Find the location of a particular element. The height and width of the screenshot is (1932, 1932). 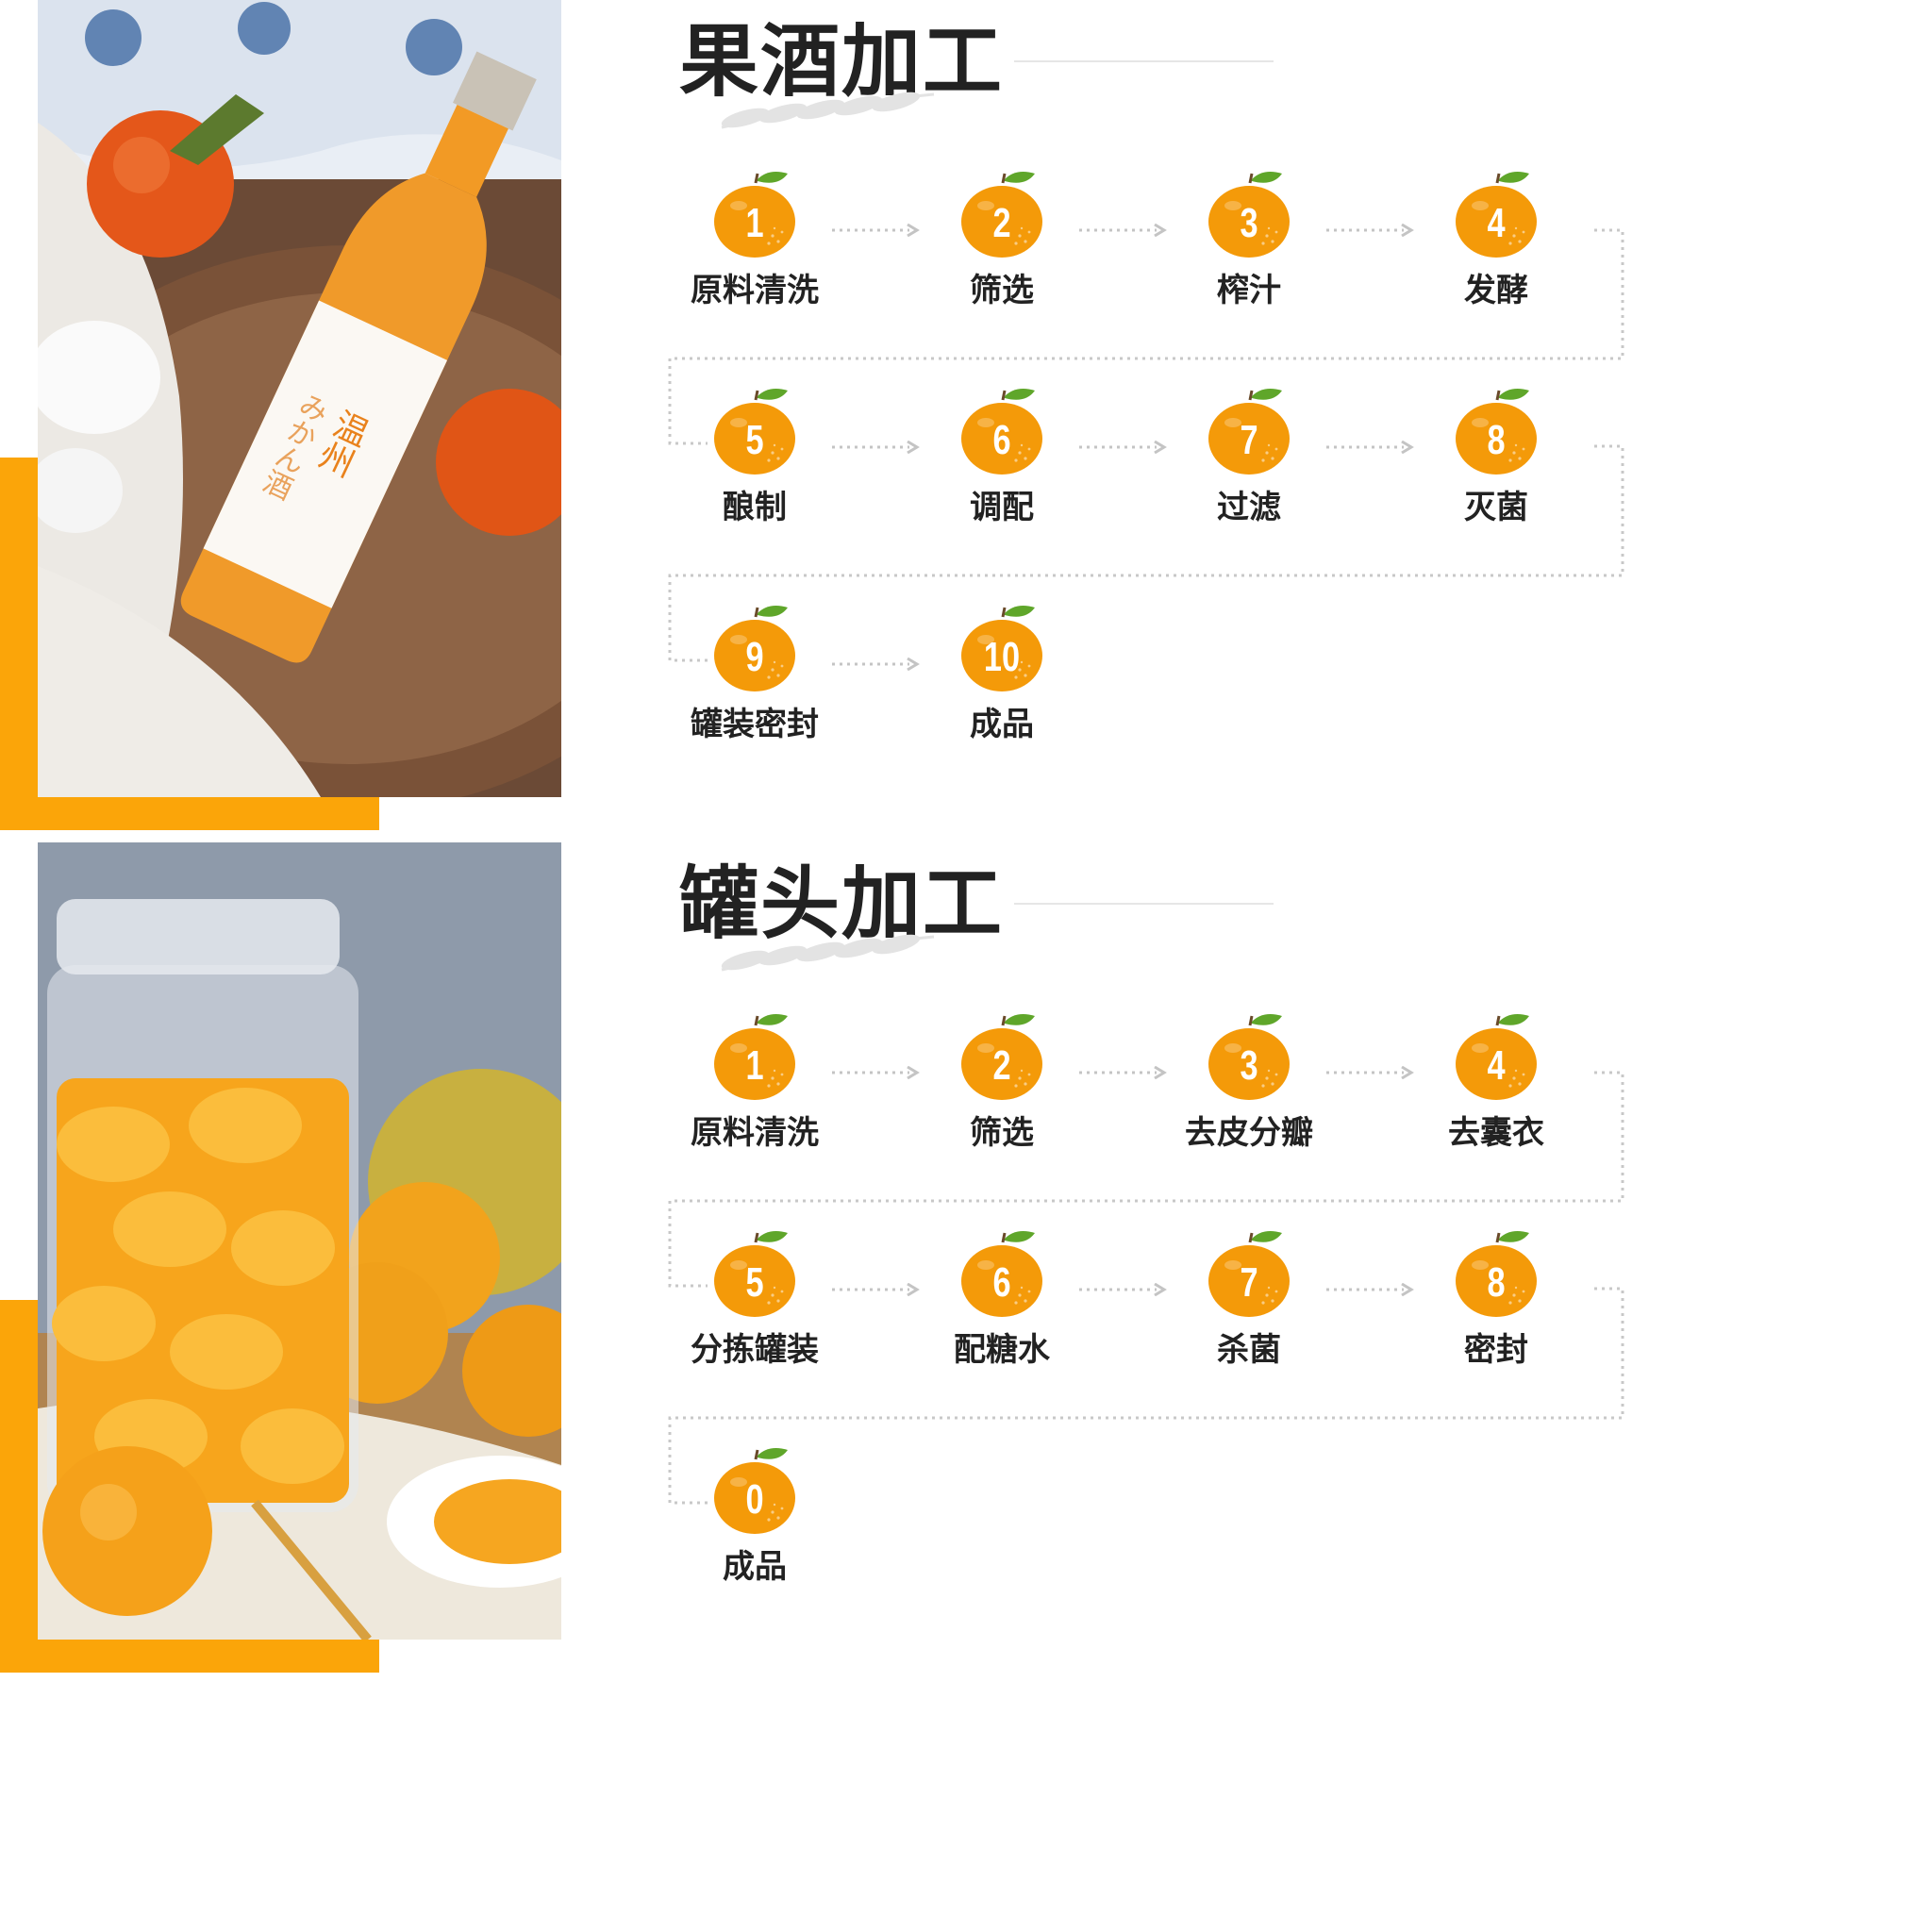

step-label: 罐装密封 is located at coordinates (755, 724).